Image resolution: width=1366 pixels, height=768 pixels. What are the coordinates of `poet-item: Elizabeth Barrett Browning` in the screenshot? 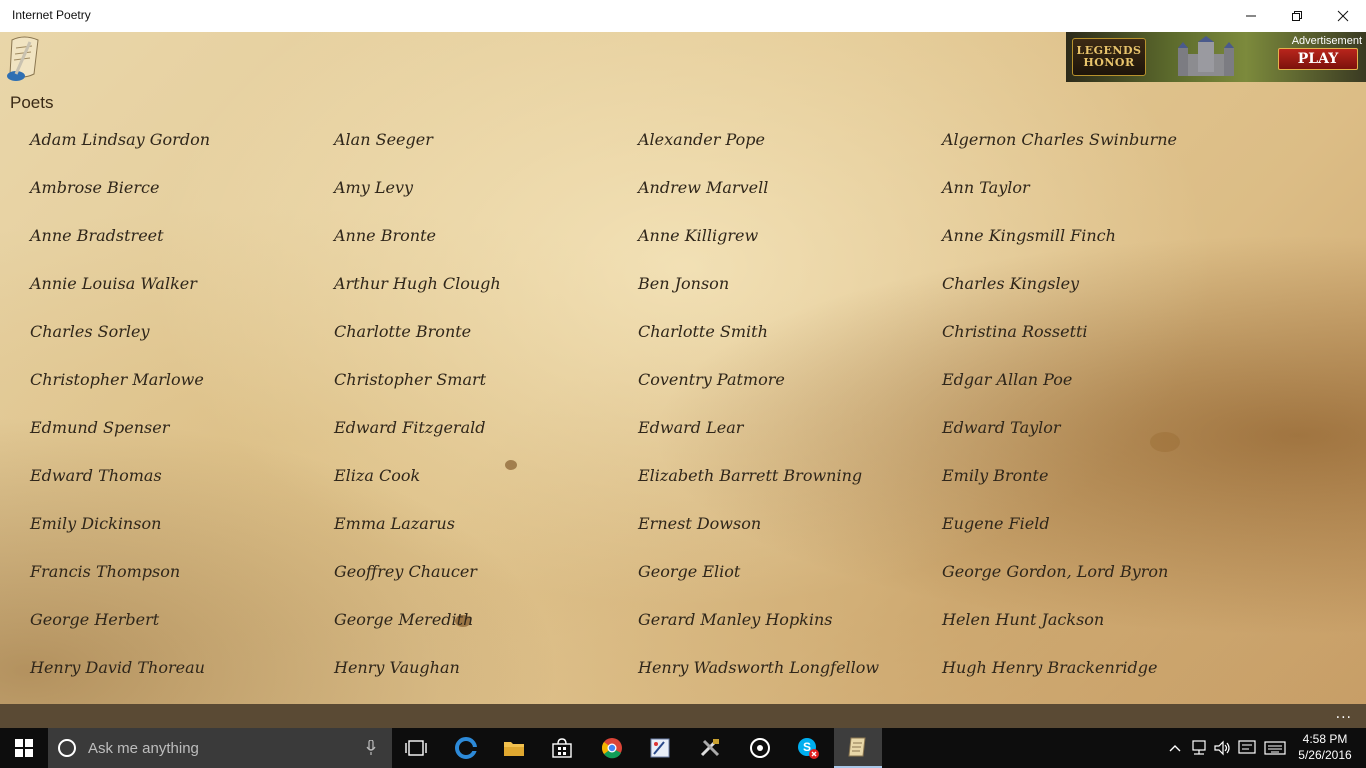 It's located at (750, 475).